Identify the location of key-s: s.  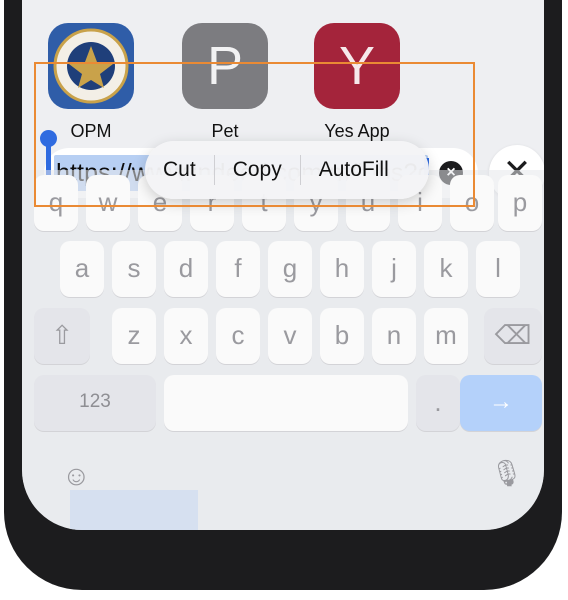
(134, 269).